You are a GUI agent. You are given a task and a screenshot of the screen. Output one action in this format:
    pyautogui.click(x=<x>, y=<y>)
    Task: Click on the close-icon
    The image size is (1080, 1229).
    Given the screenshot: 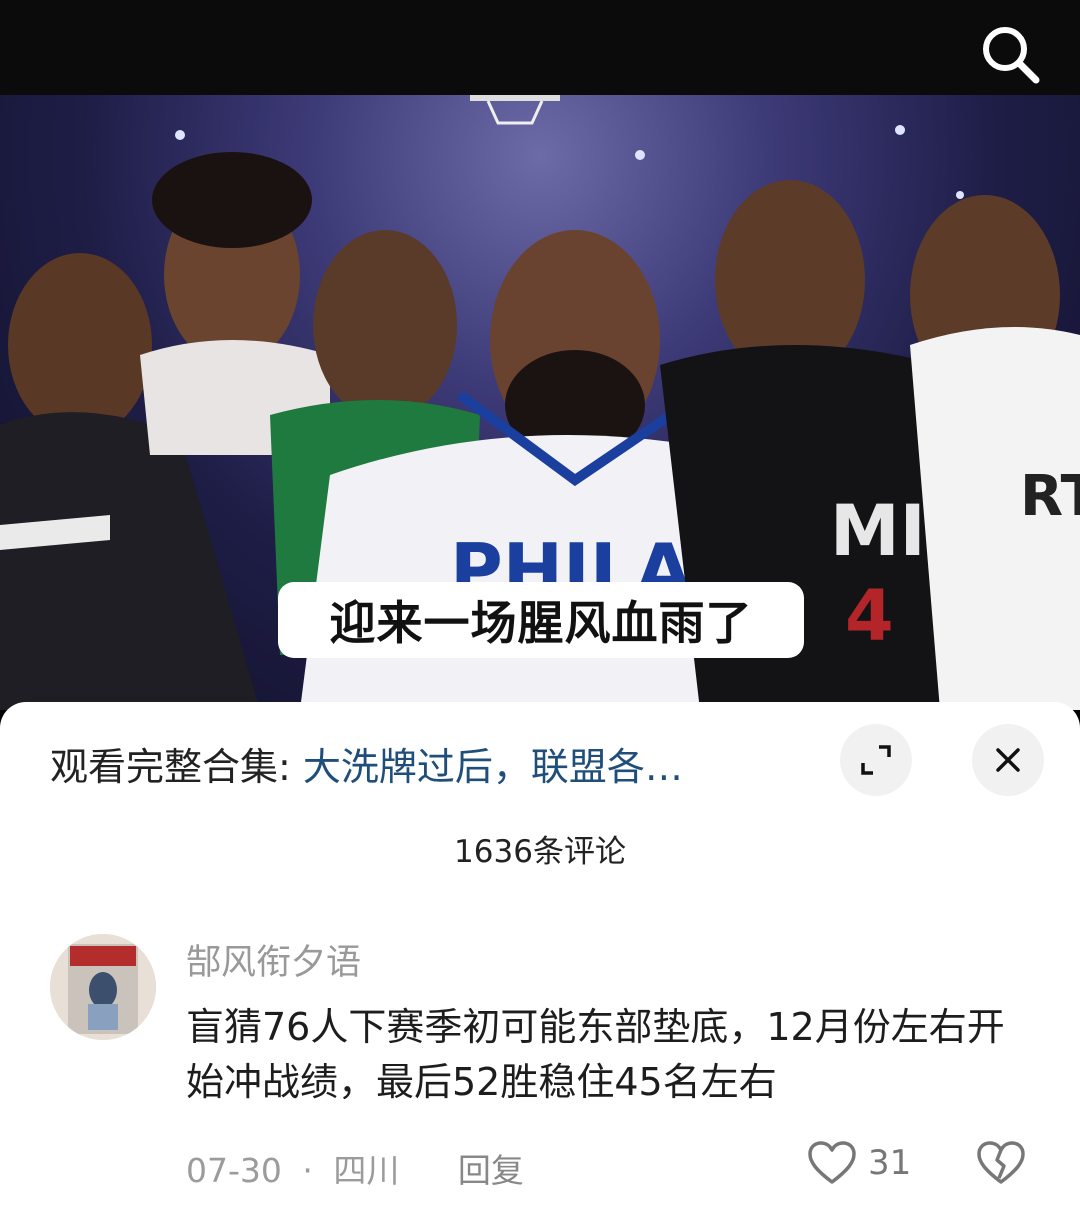 What is the action you would take?
    pyautogui.click(x=1008, y=760)
    